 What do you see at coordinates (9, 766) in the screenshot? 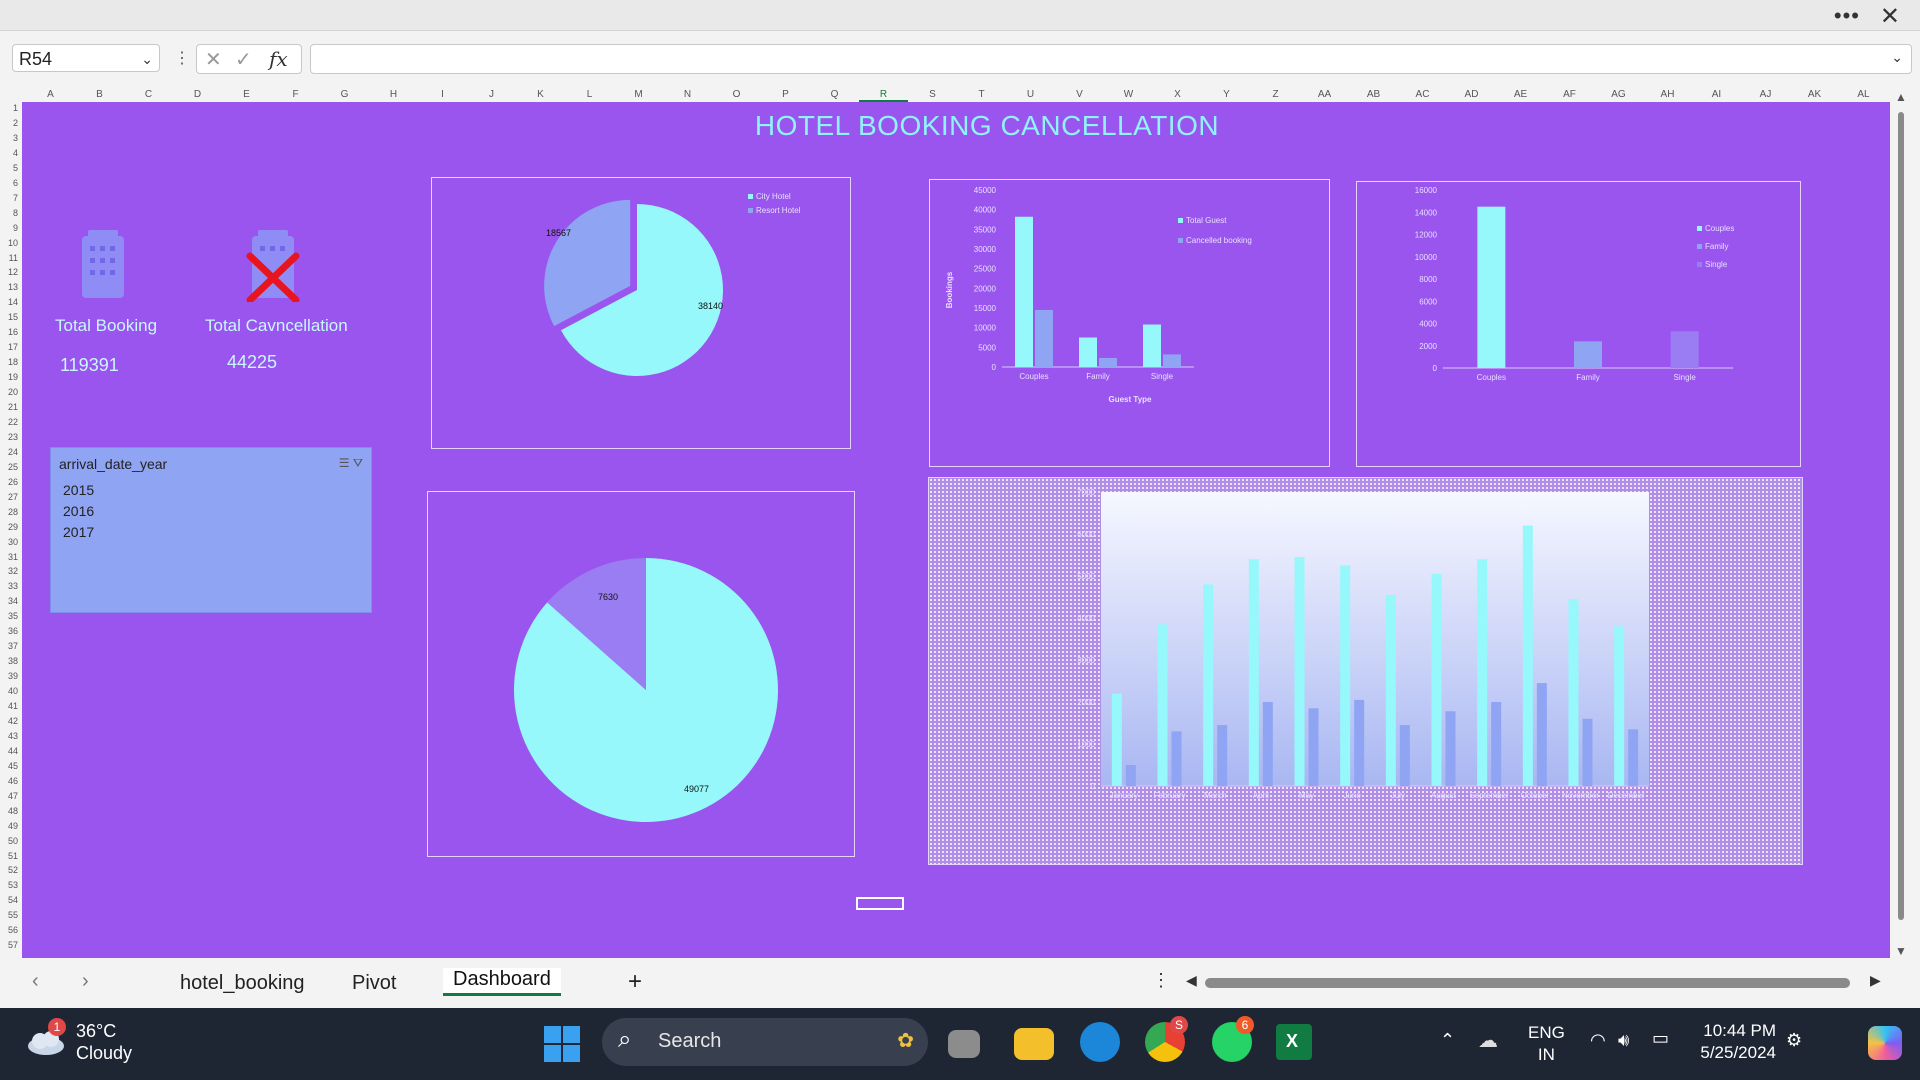
I see `row-header-45: 45` at bounding box center [9, 766].